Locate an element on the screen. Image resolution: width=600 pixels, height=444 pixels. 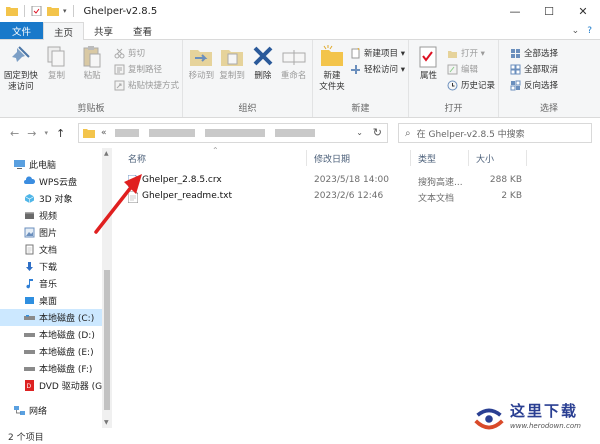
nav-item-drive-f: 本地磁盘 (F:) is located at coordinates (58, 368).